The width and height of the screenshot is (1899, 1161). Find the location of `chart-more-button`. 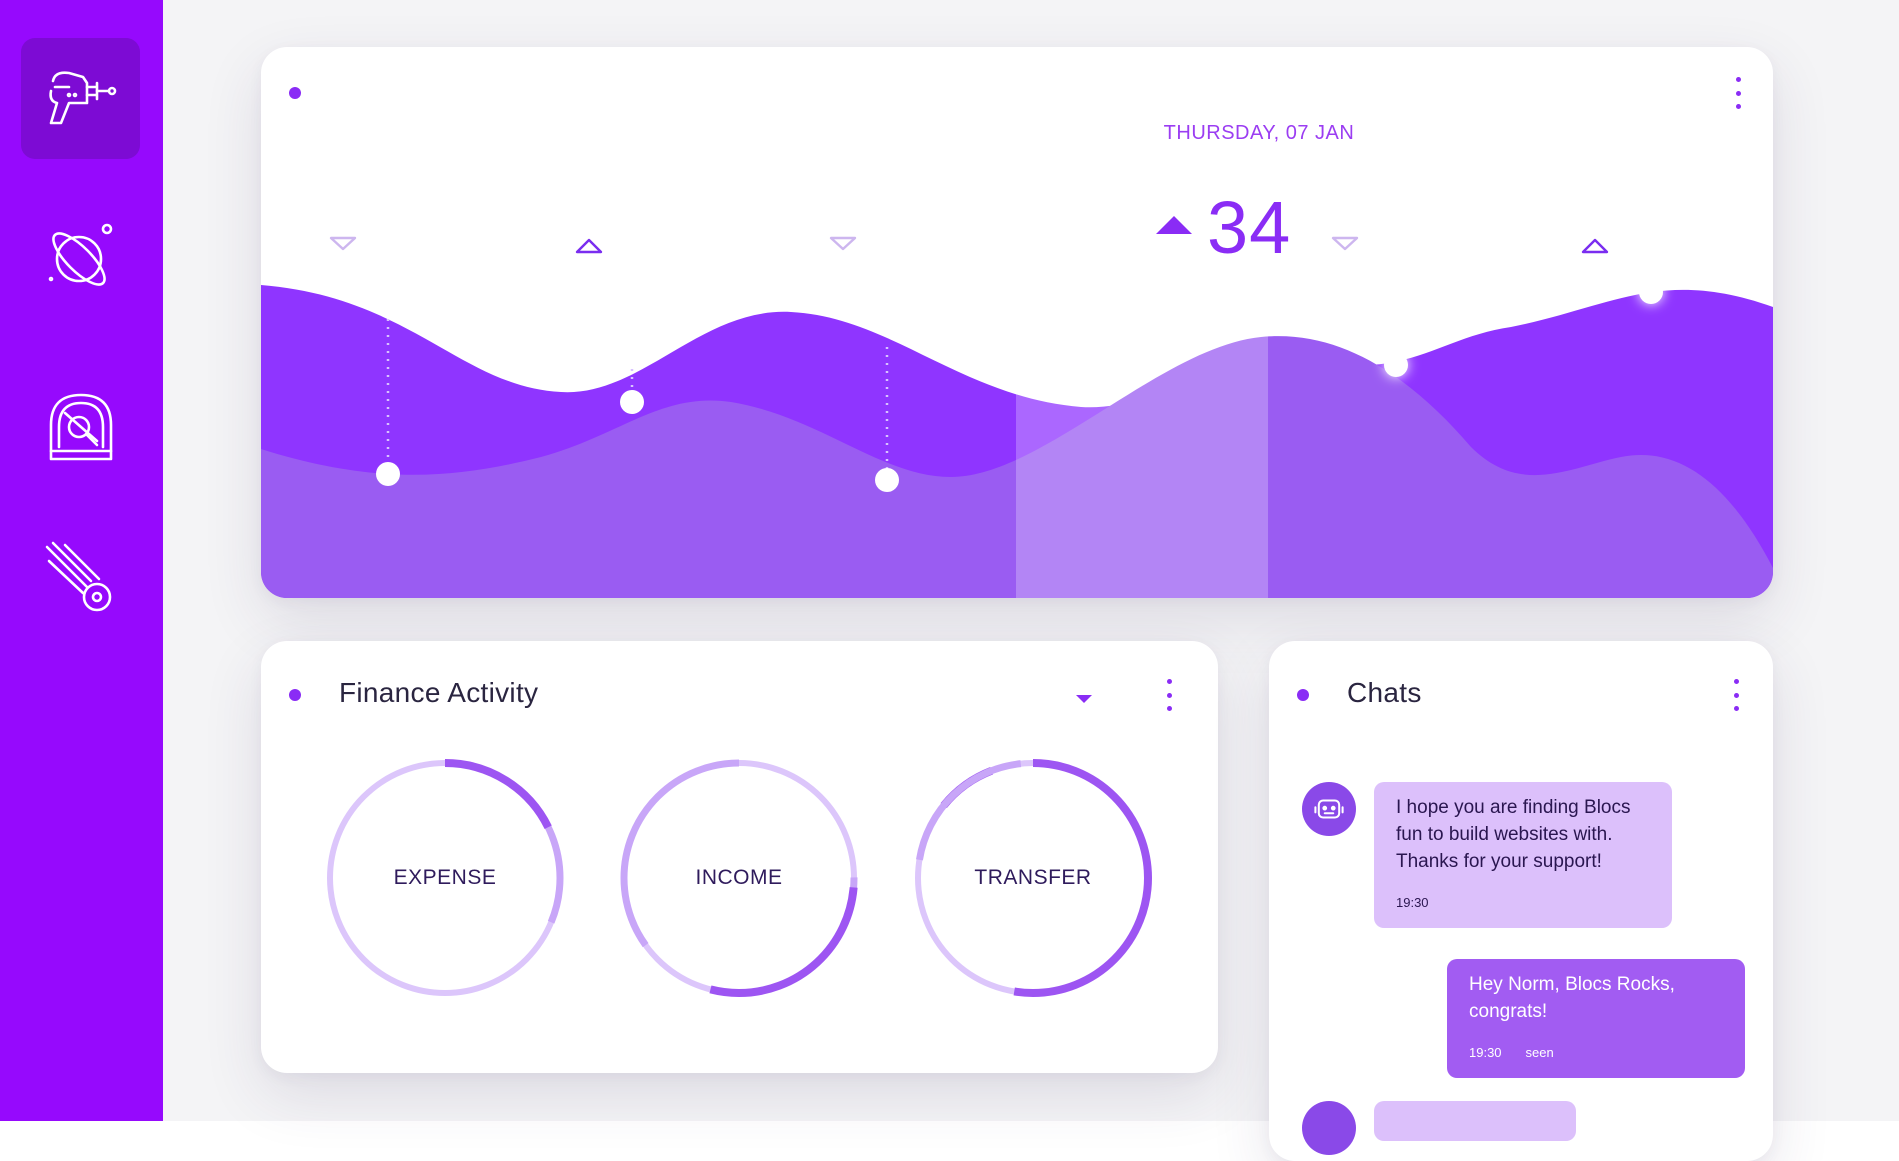

chart-more-button is located at coordinates (1738, 93).